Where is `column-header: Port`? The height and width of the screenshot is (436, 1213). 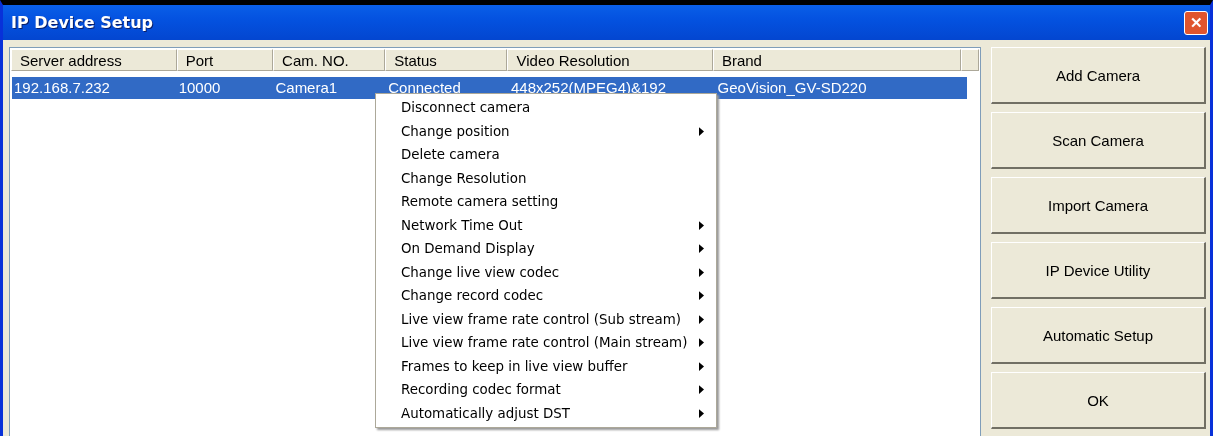 column-header: Port is located at coordinates (225, 60).